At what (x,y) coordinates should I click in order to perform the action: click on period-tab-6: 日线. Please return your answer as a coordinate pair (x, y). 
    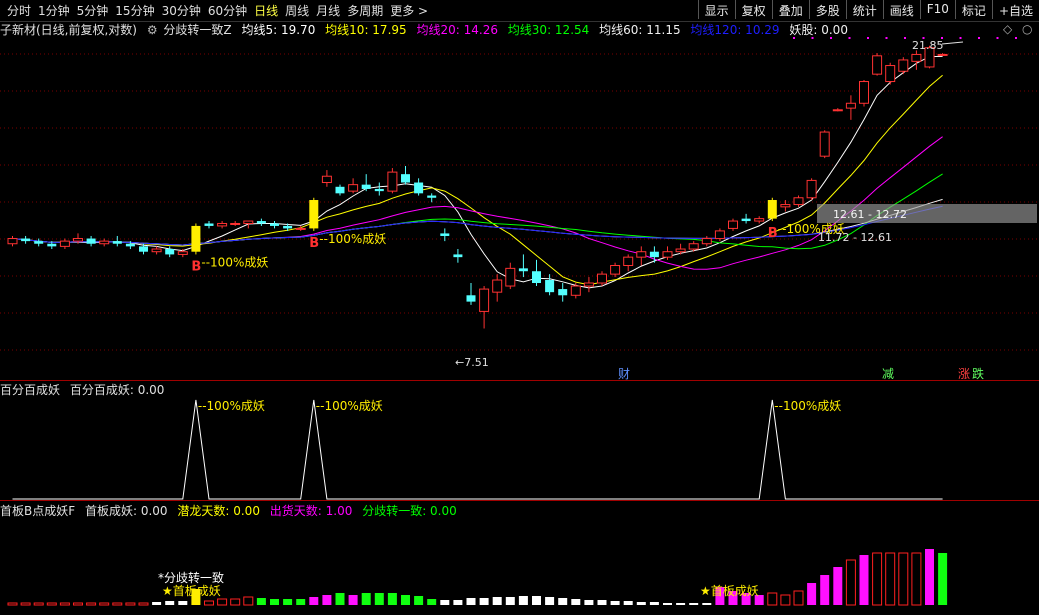
    Looking at the image, I should click on (266, 10).